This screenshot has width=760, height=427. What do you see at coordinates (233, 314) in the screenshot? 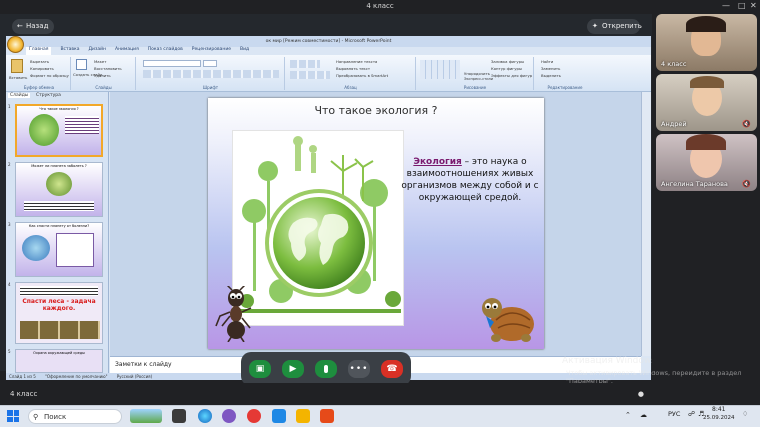
I see `ant-cartoon-image` at bounding box center [233, 314].